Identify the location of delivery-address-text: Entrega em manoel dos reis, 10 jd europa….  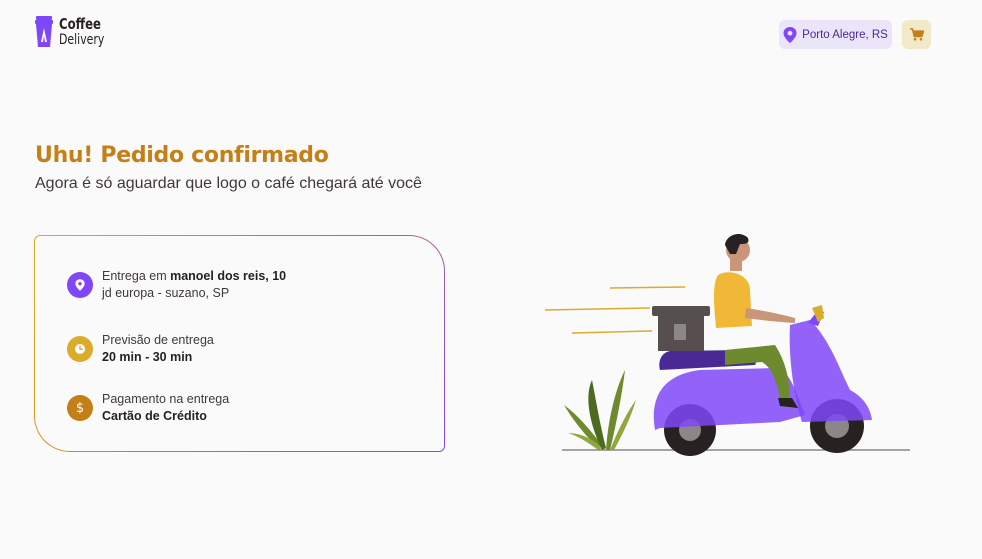
(194, 285).